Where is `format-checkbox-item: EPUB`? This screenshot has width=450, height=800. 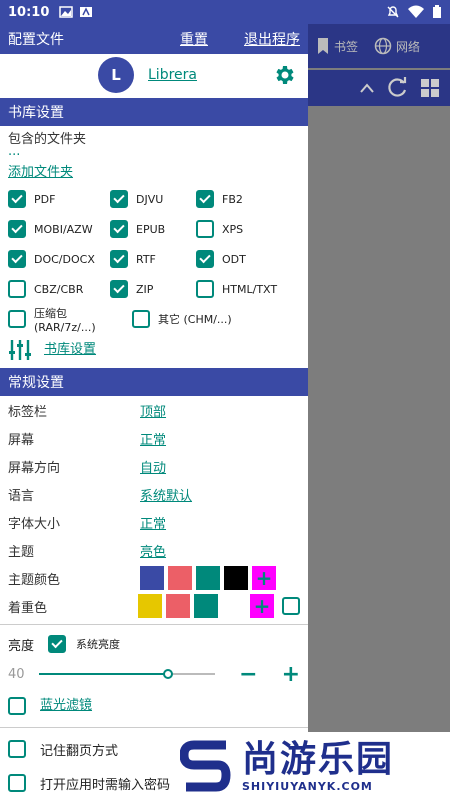 format-checkbox-item: EPUB is located at coordinates (153, 229).